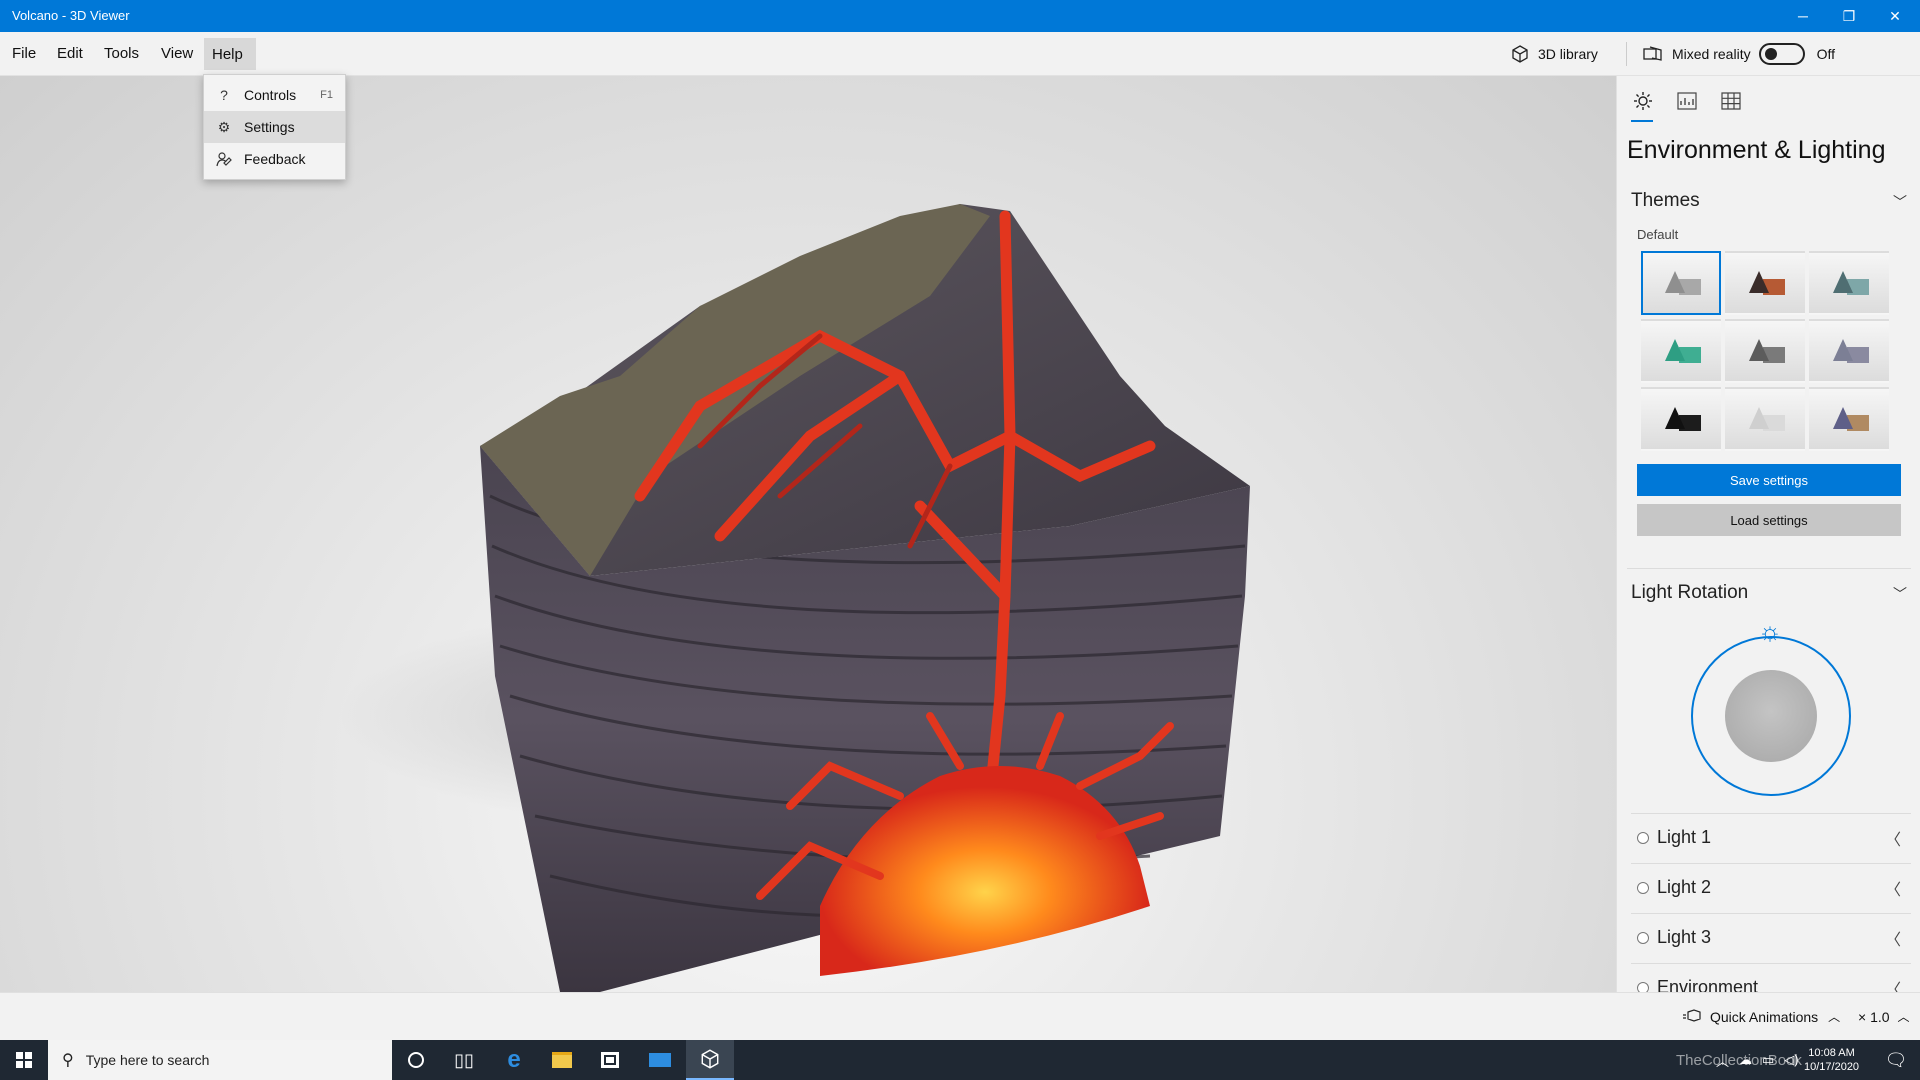  What do you see at coordinates (1652, 53) in the screenshot?
I see `mixed-reality-icon` at bounding box center [1652, 53].